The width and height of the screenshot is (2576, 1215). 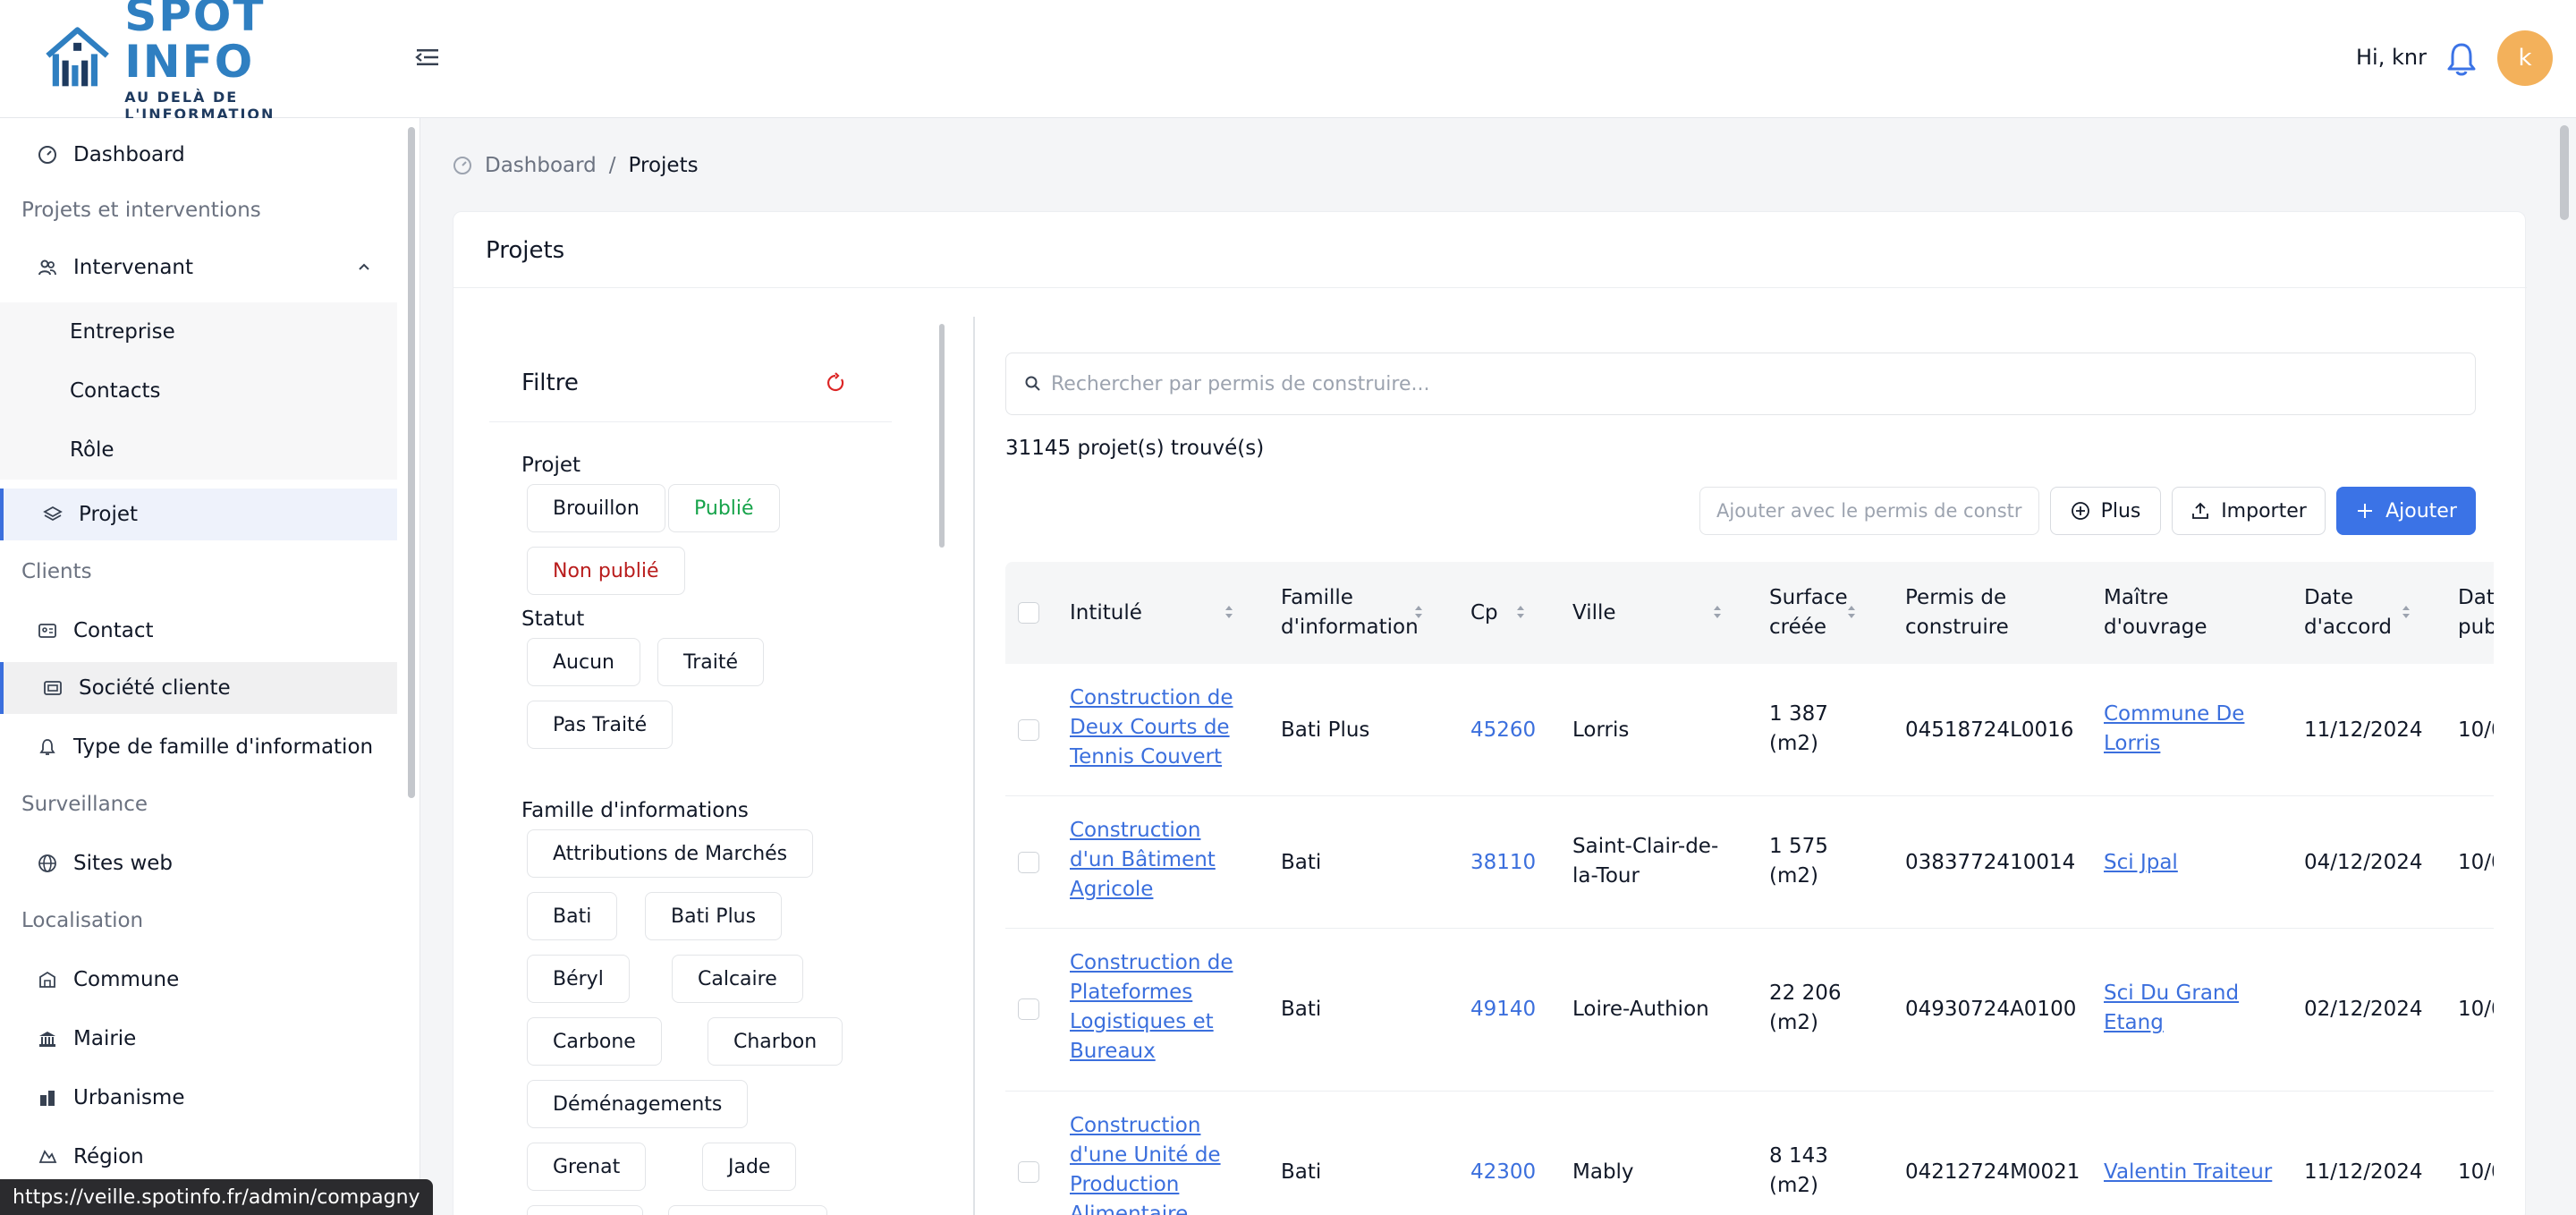 What do you see at coordinates (638, 1104) in the screenshot?
I see `chip-demenagements: Déménagements` at bounding box center [638, 1104].